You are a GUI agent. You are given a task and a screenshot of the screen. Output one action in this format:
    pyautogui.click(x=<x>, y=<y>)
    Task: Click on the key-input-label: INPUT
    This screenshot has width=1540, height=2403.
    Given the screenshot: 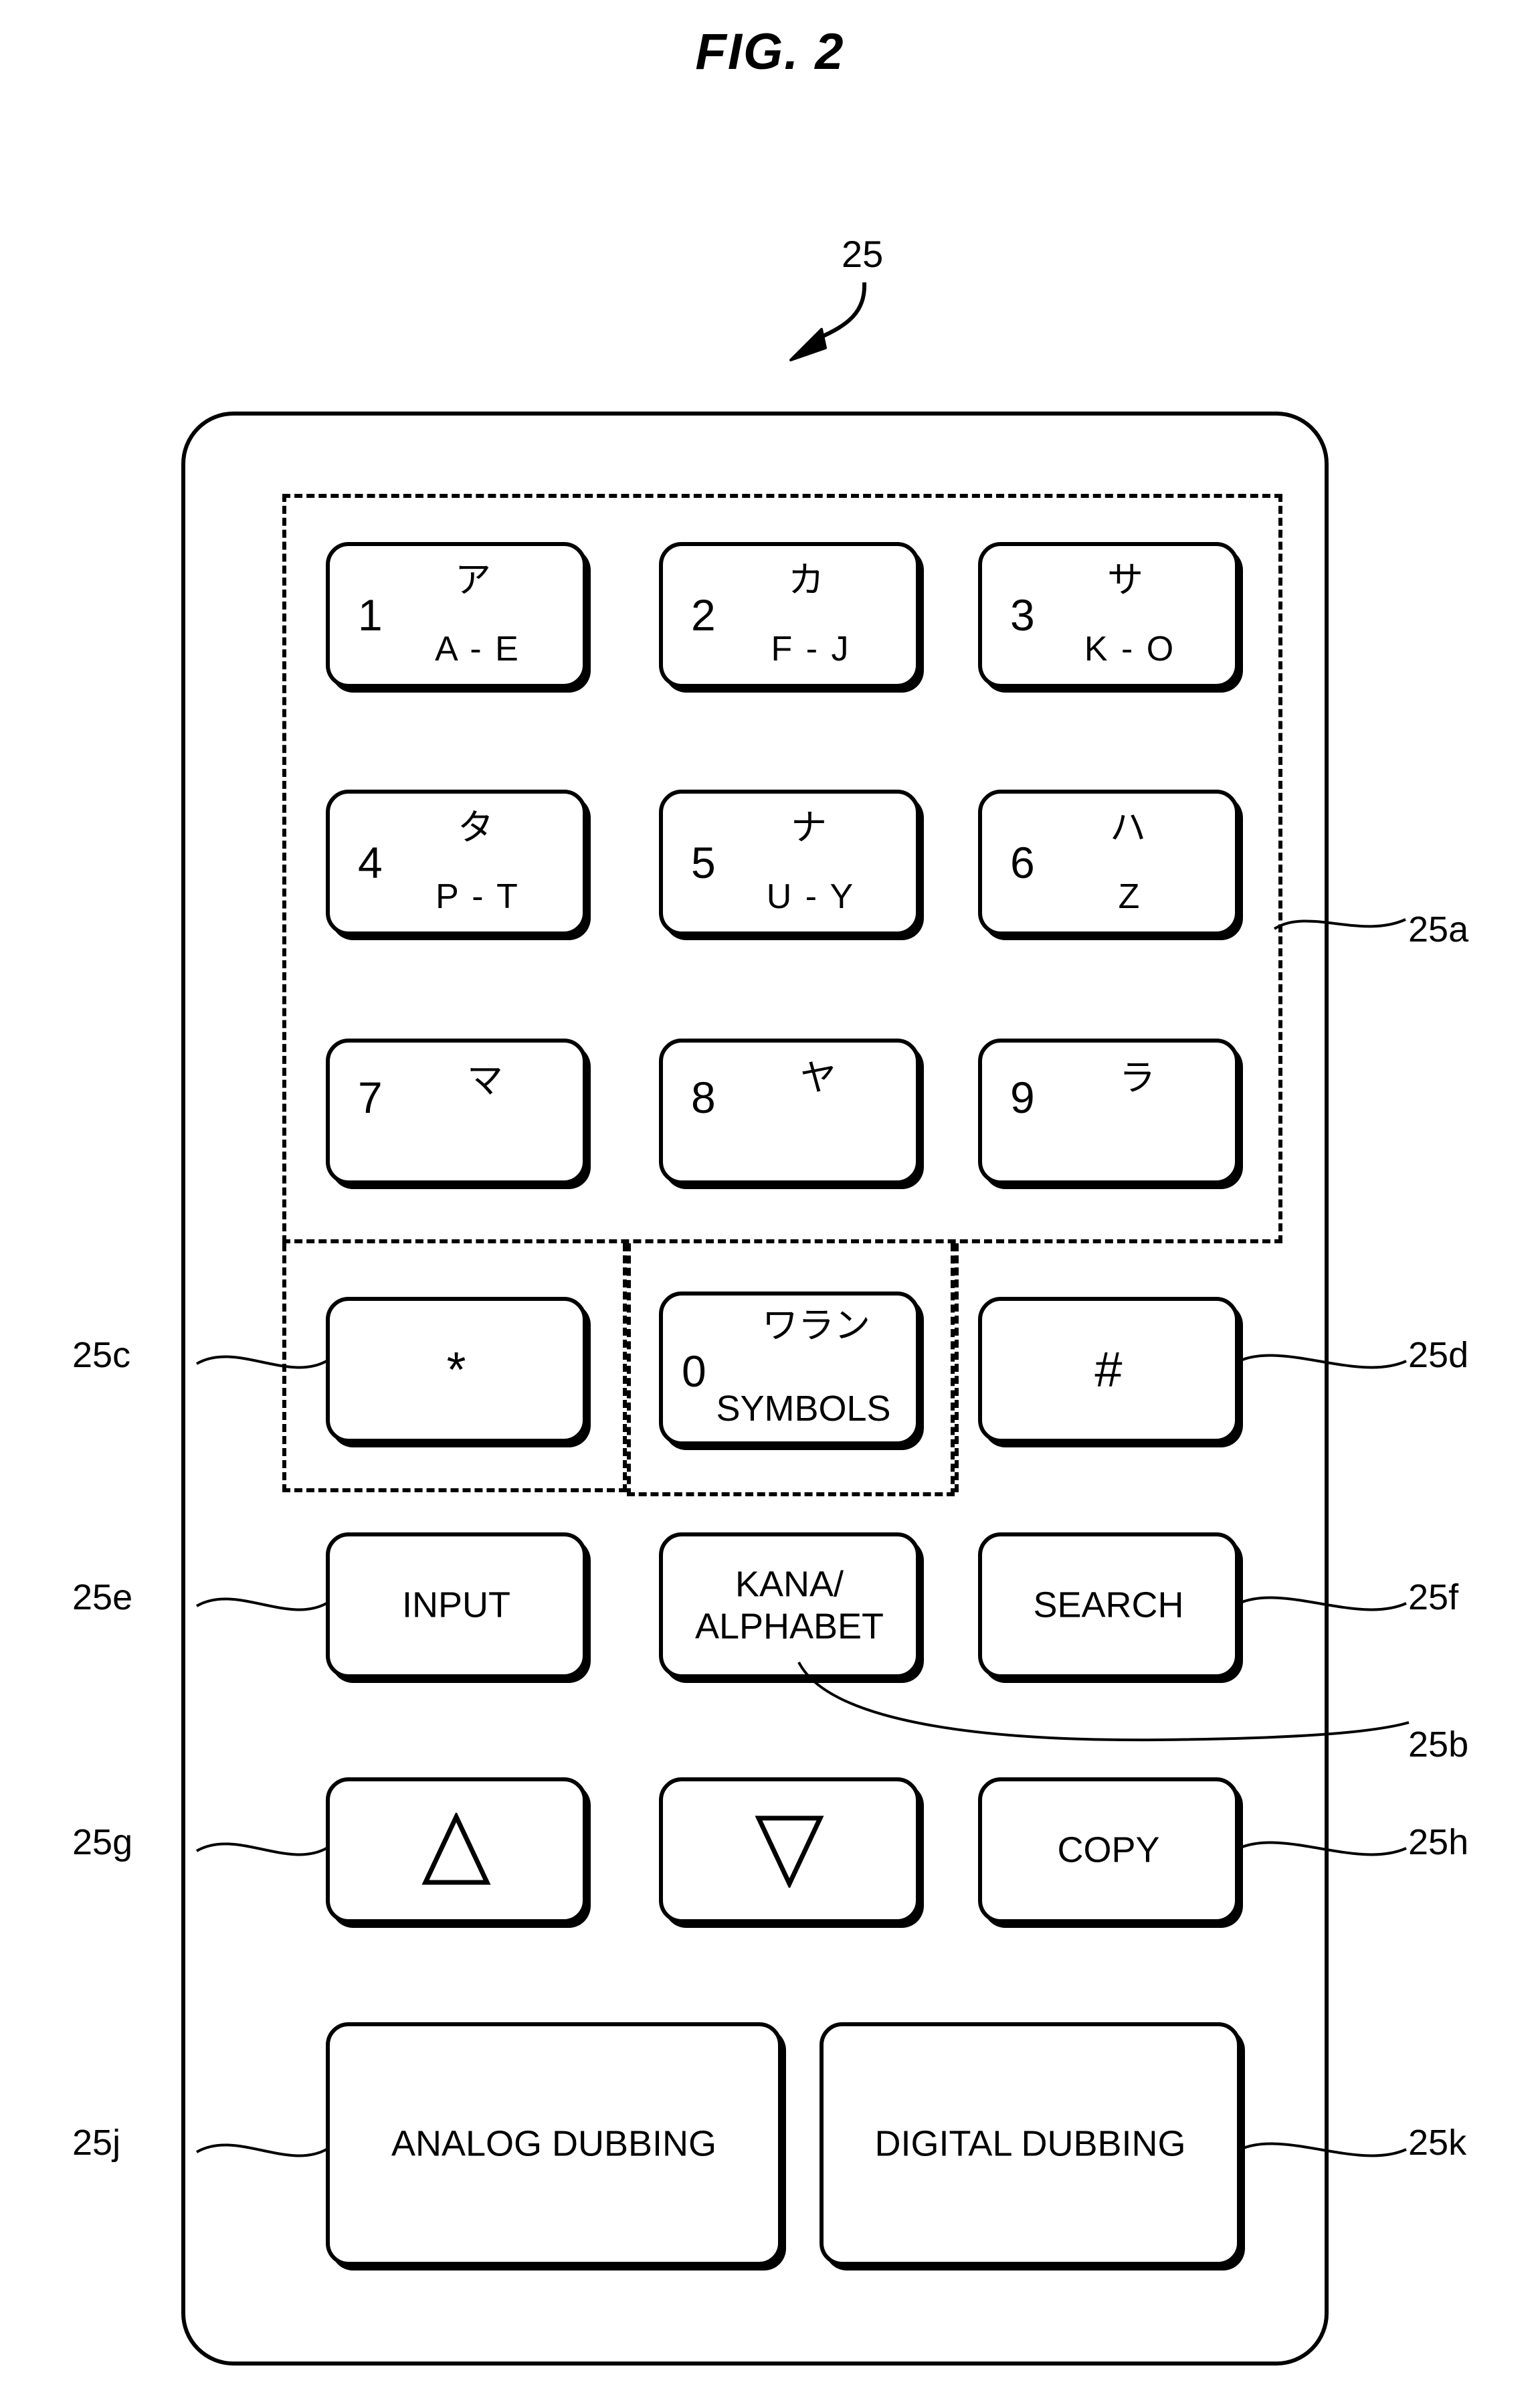 What is the action you would take?
    pyautogui.click(x=456, y=1605)
    